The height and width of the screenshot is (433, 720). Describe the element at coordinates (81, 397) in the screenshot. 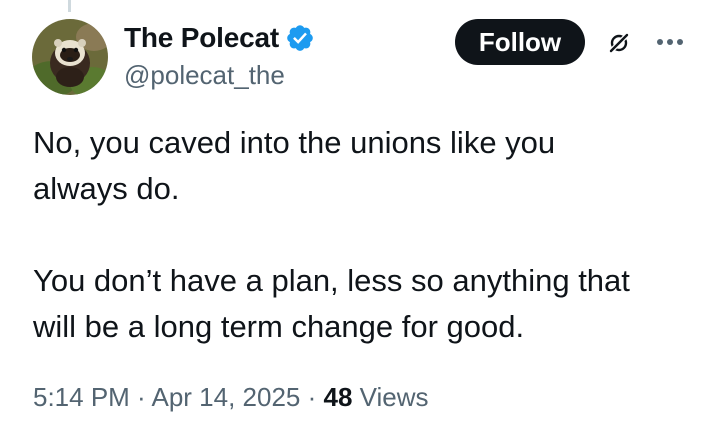

I see `tweet-time: 5:14 PM` at that location.